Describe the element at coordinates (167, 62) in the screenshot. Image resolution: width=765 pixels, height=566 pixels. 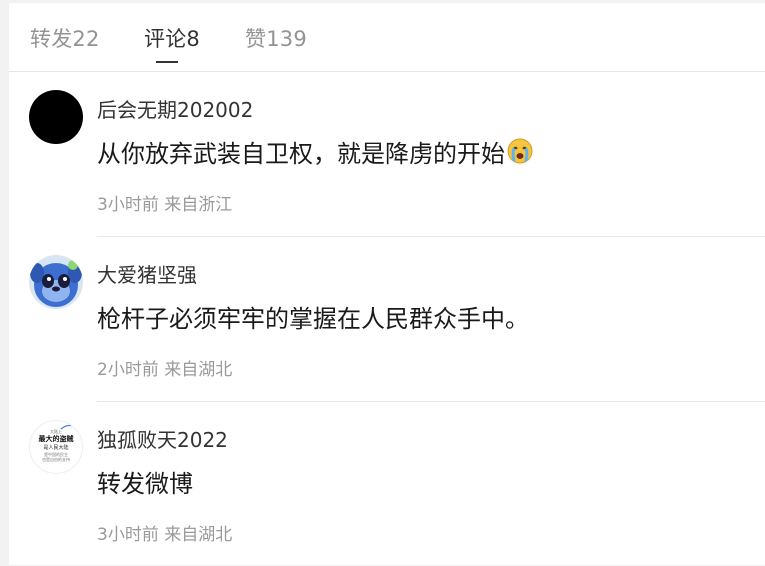
I see `active-tab-indicator` at that location.